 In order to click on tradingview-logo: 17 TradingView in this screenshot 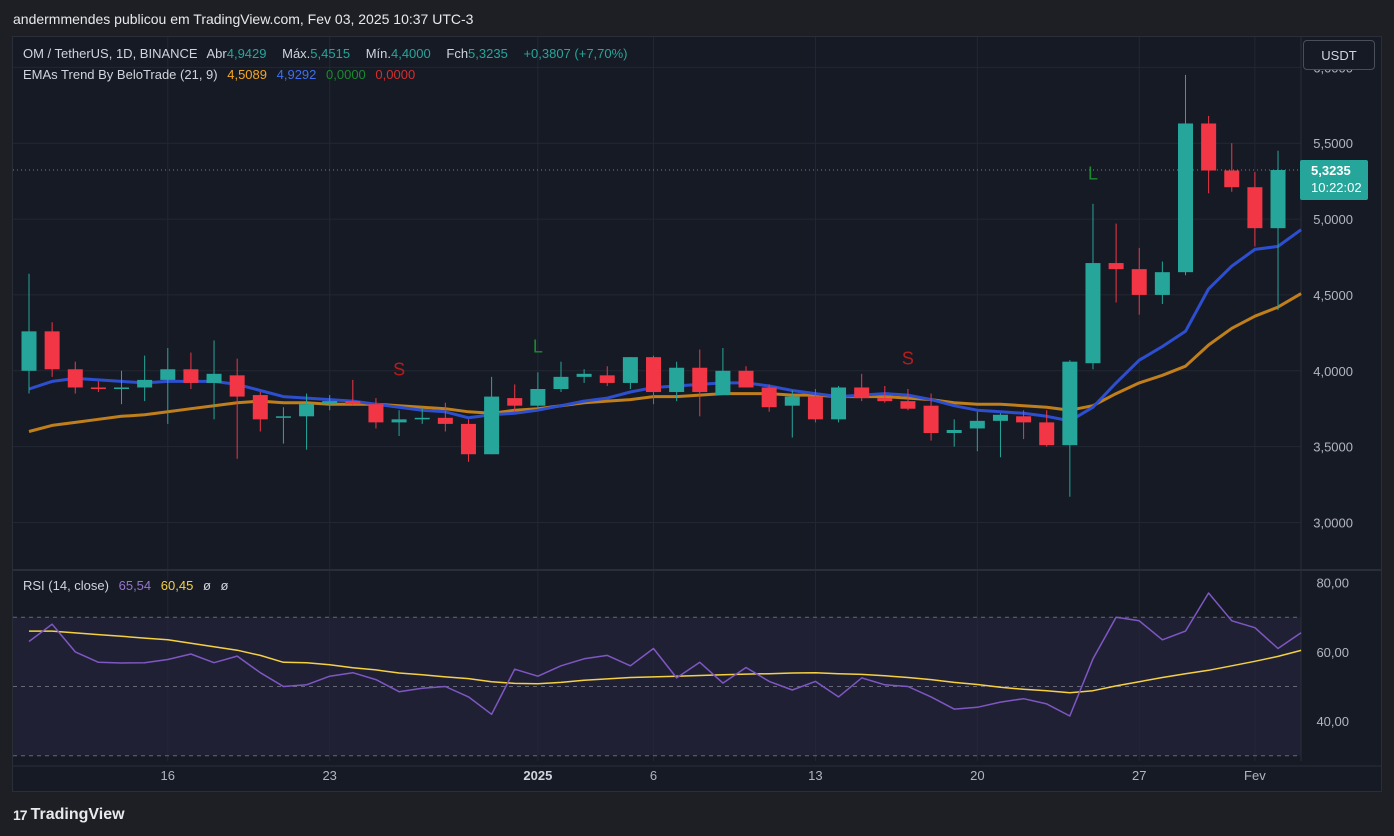, I will do `click(69, 815)`.